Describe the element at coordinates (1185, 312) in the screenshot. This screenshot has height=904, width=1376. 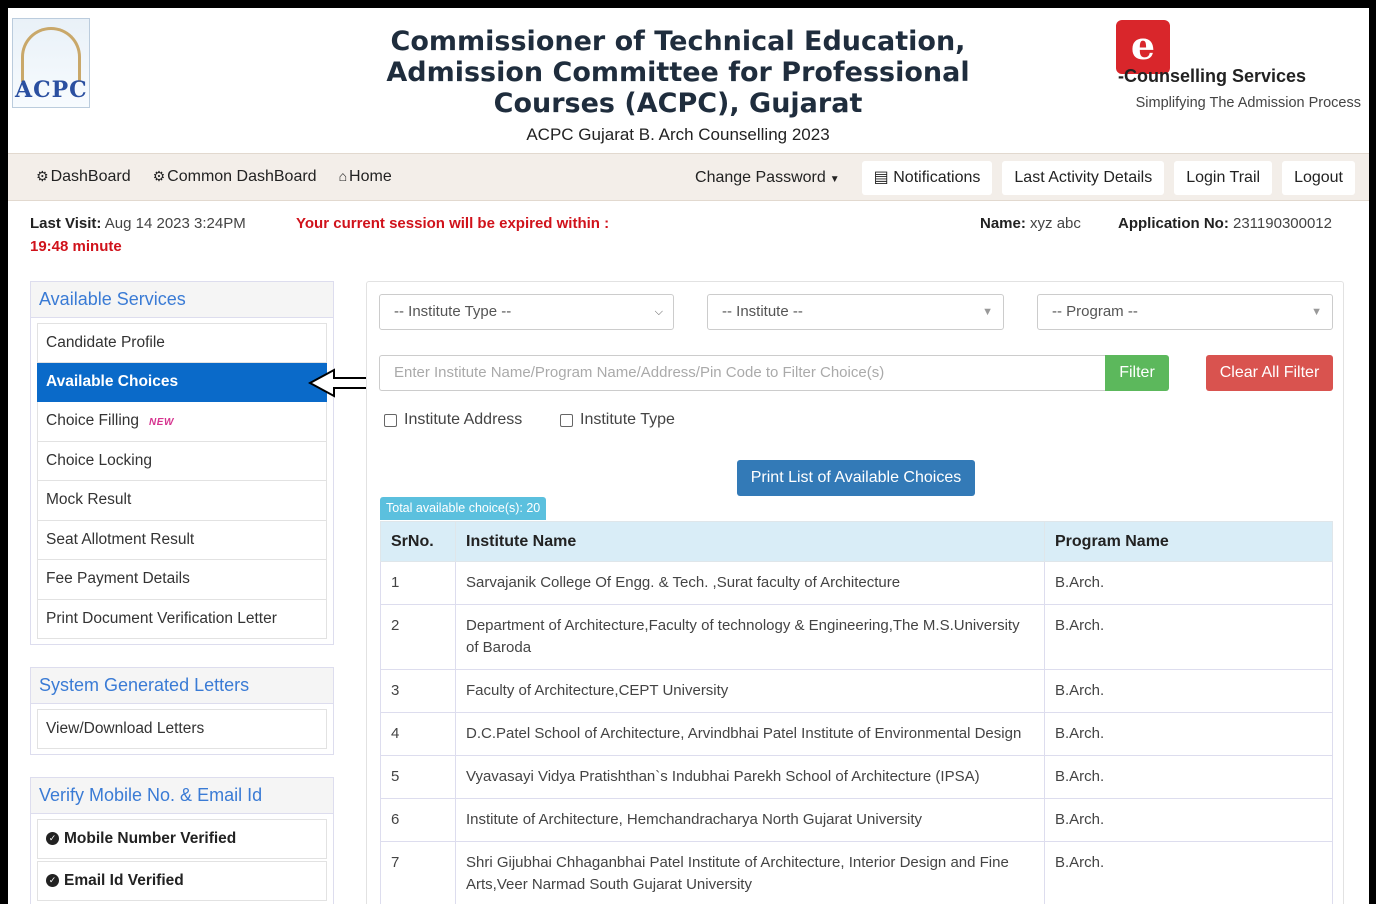
I see `program-select: -- Program -- ▼` at that location.